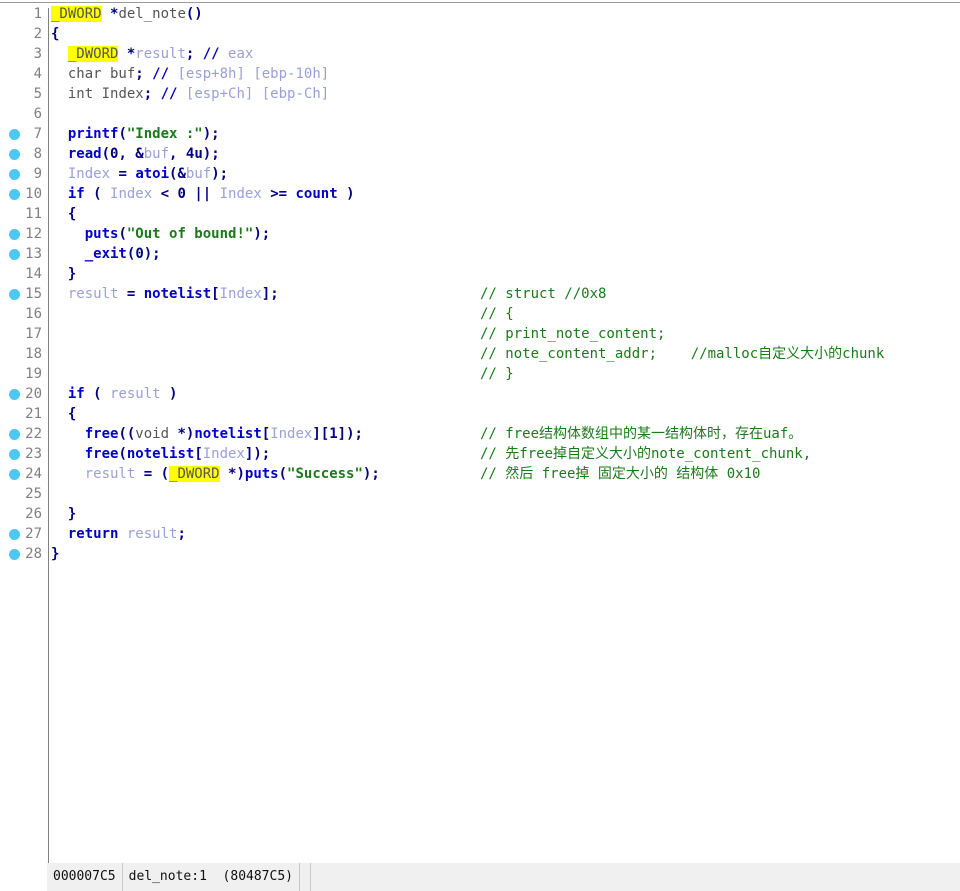  I want to click on code-line: 9 Index = atoi(&buf);, so click(480, 174).